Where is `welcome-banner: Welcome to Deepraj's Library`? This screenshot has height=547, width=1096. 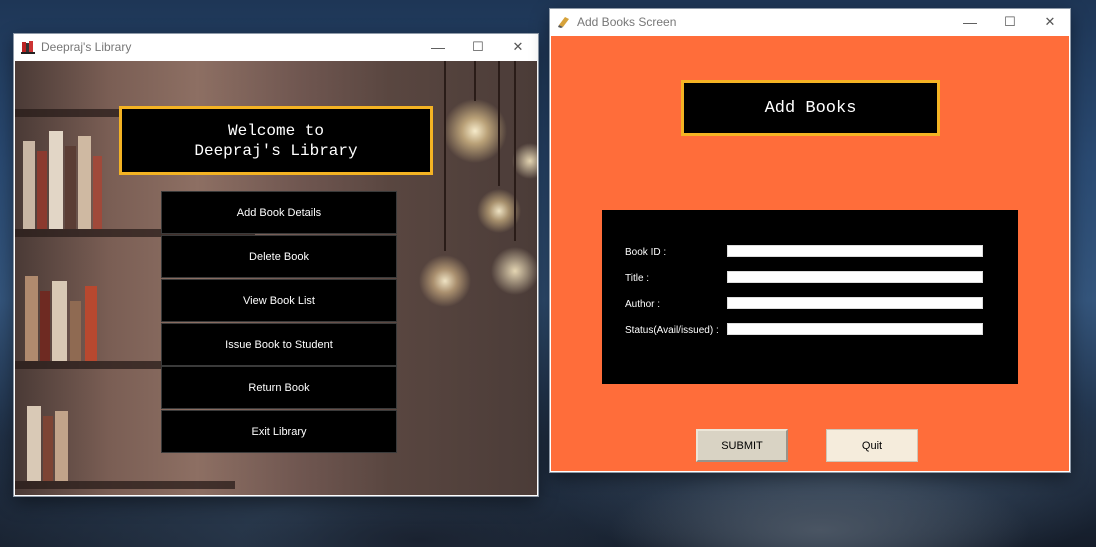
welcome-banner: Welcome to Deepraj's Library is located at coordinates (276, 140).